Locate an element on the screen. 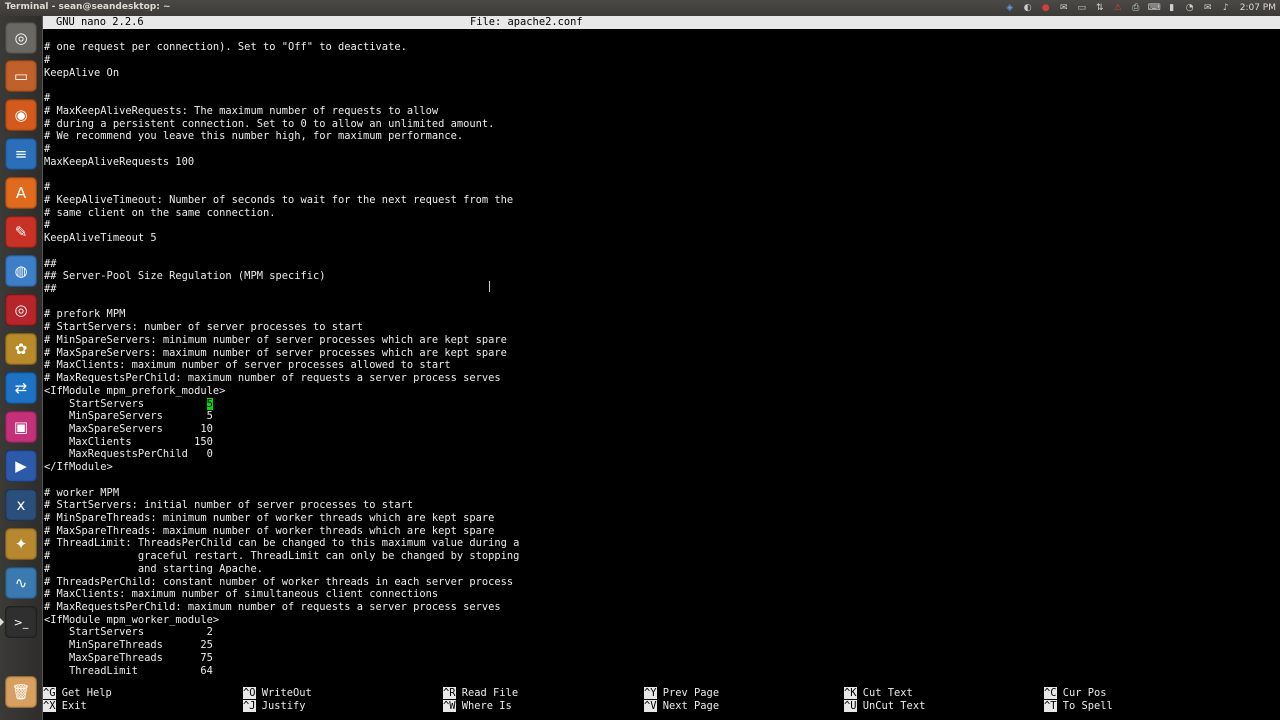 The width and height of the screenshot is (1280, 720). shortcut-writeout: ^O WriteOut is located at coordinates (277, 693).